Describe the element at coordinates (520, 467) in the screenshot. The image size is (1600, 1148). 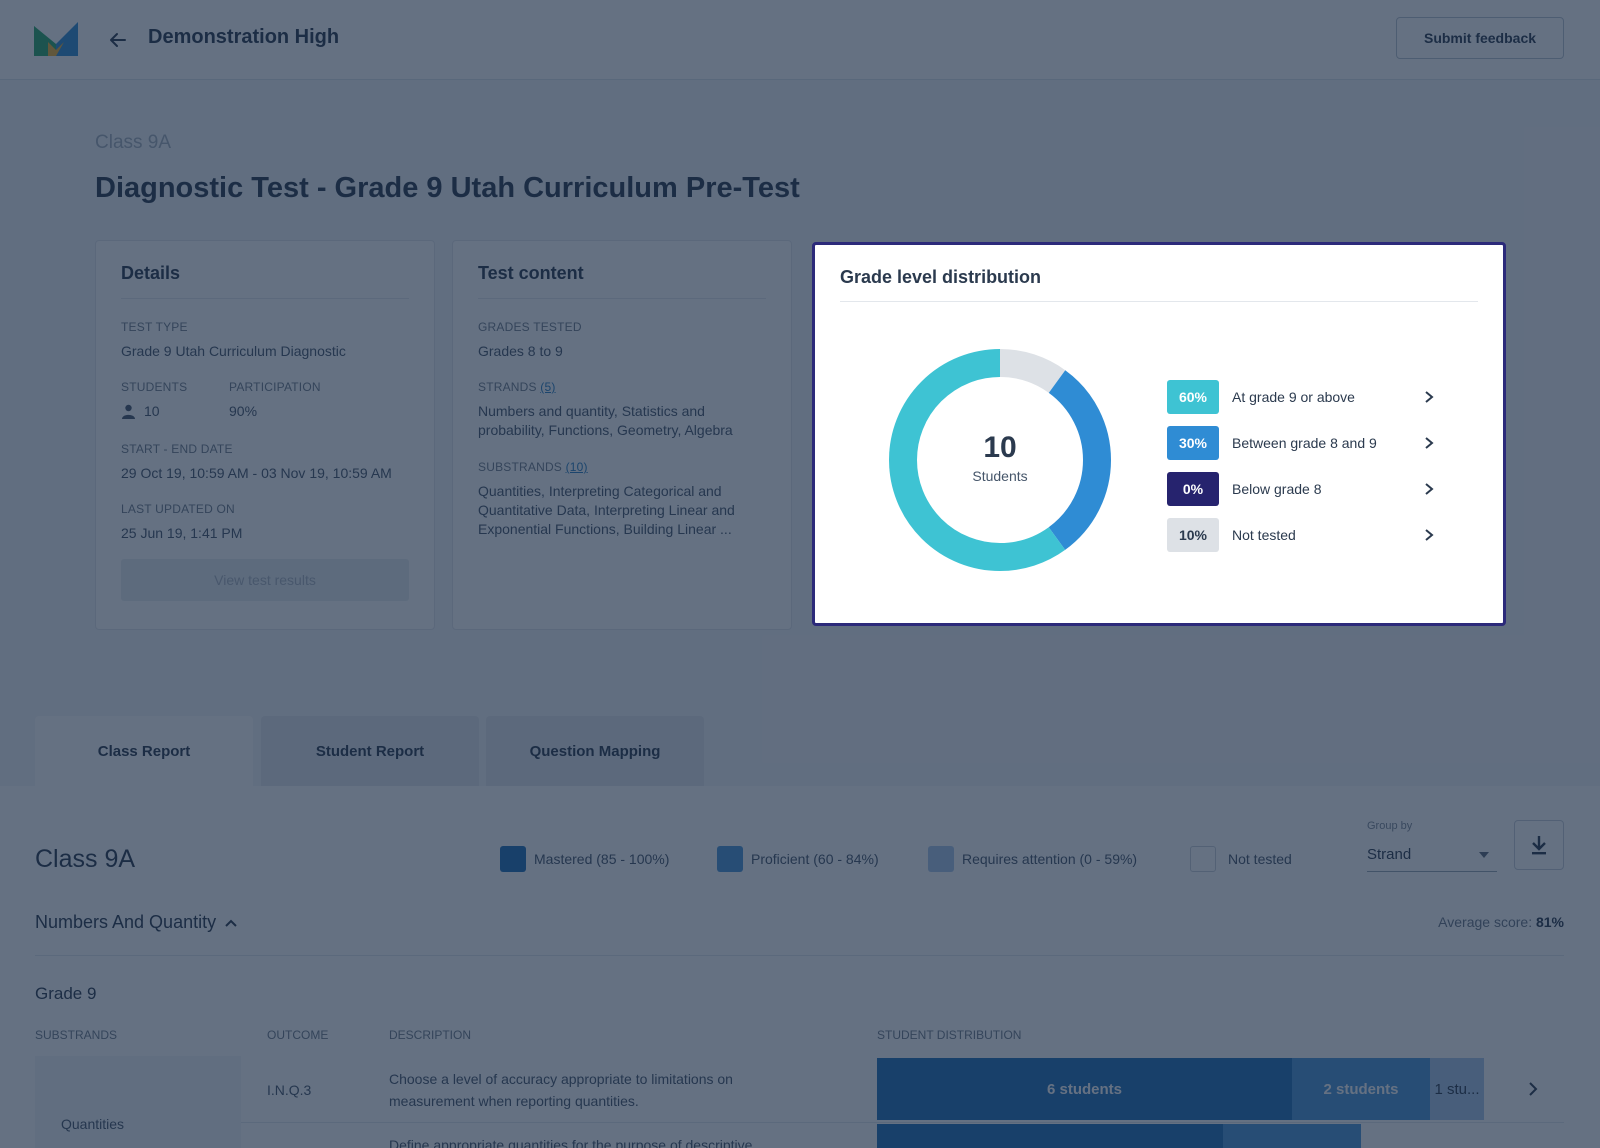
I see `substrands-label: SUBSTRANDS` at that location.